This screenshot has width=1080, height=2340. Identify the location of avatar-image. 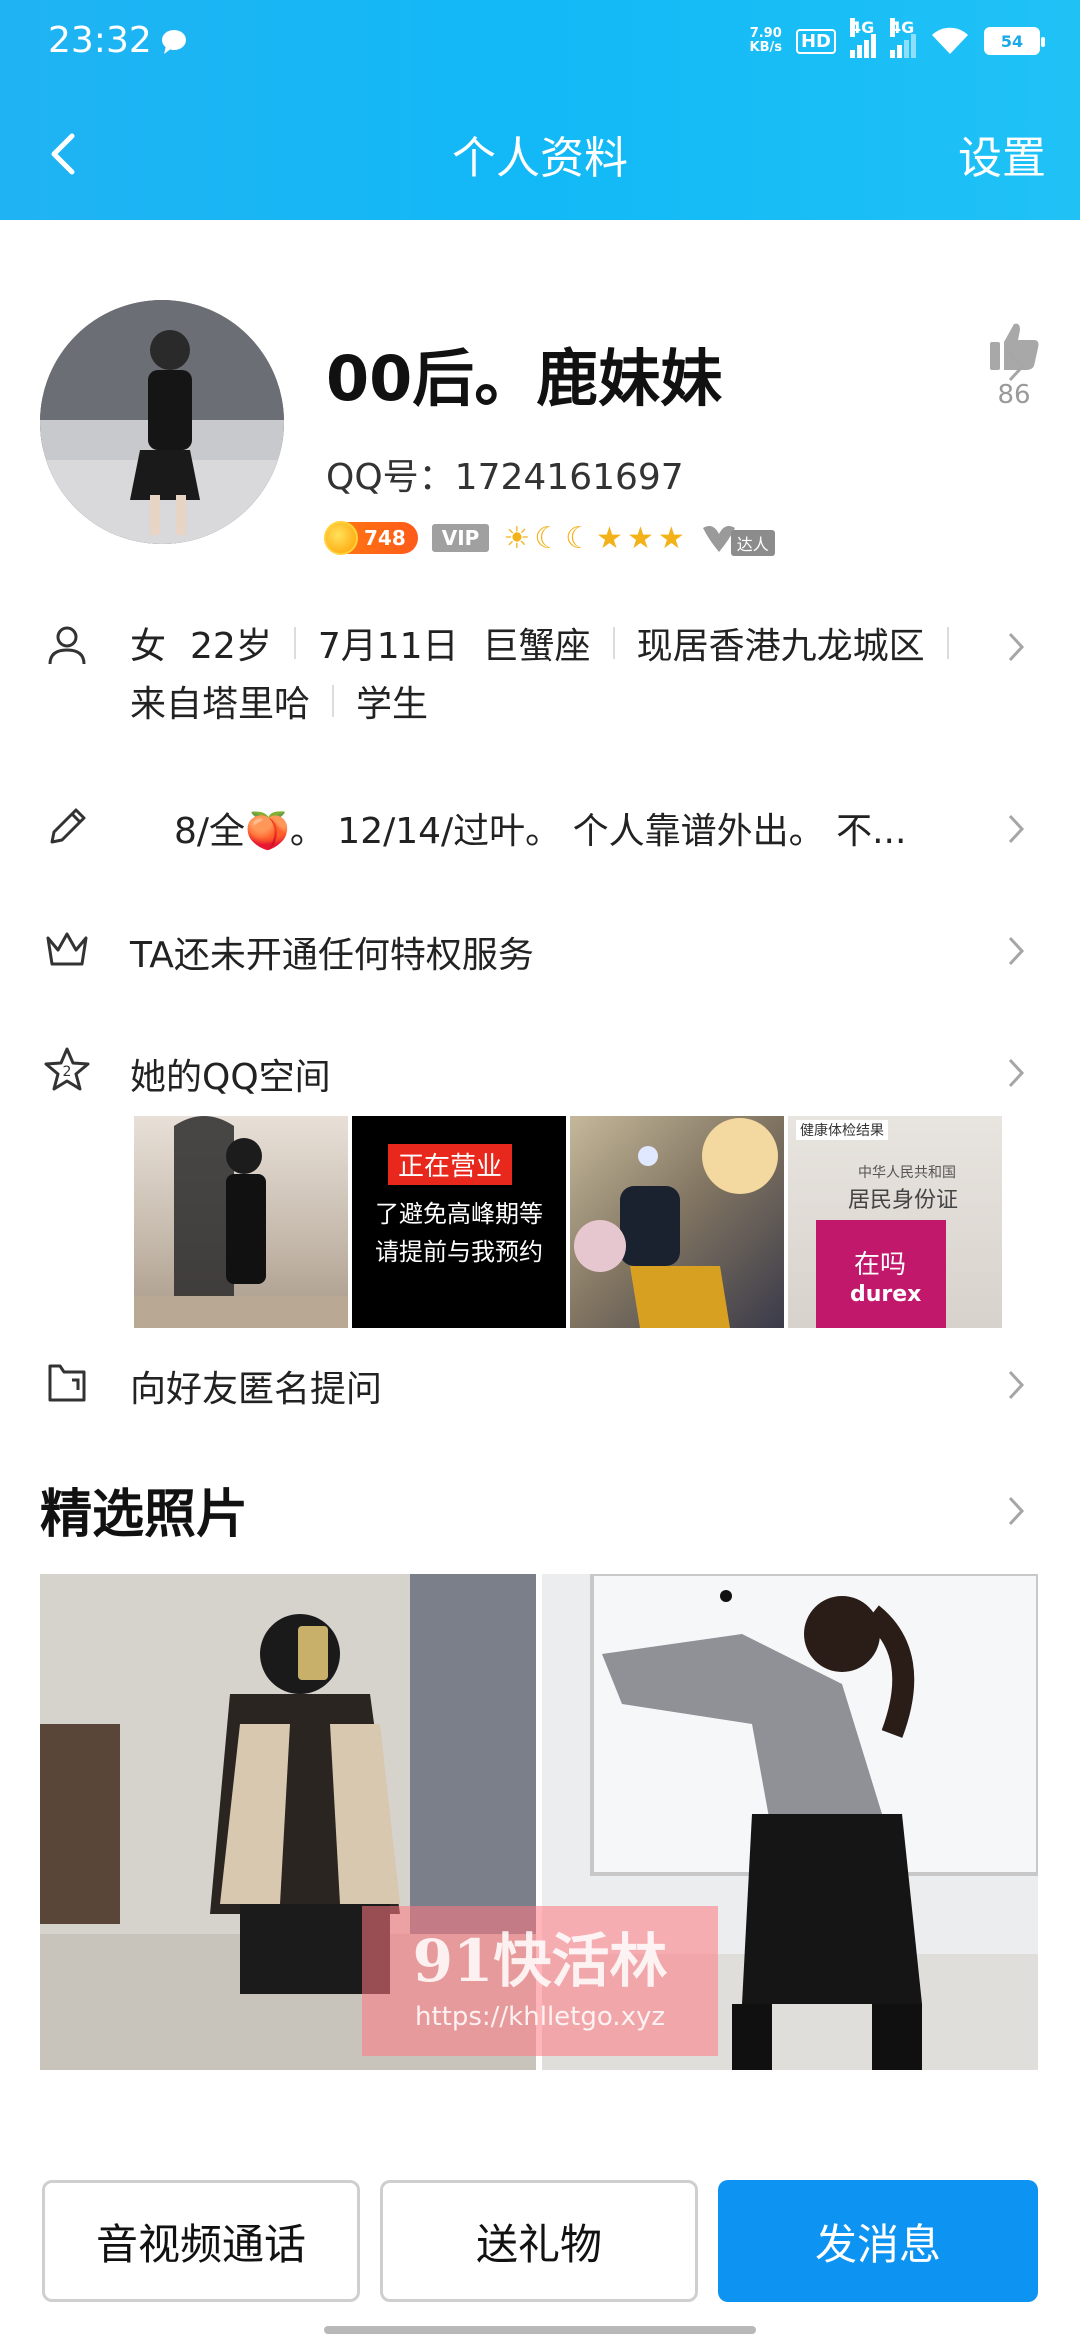
(162, 422).